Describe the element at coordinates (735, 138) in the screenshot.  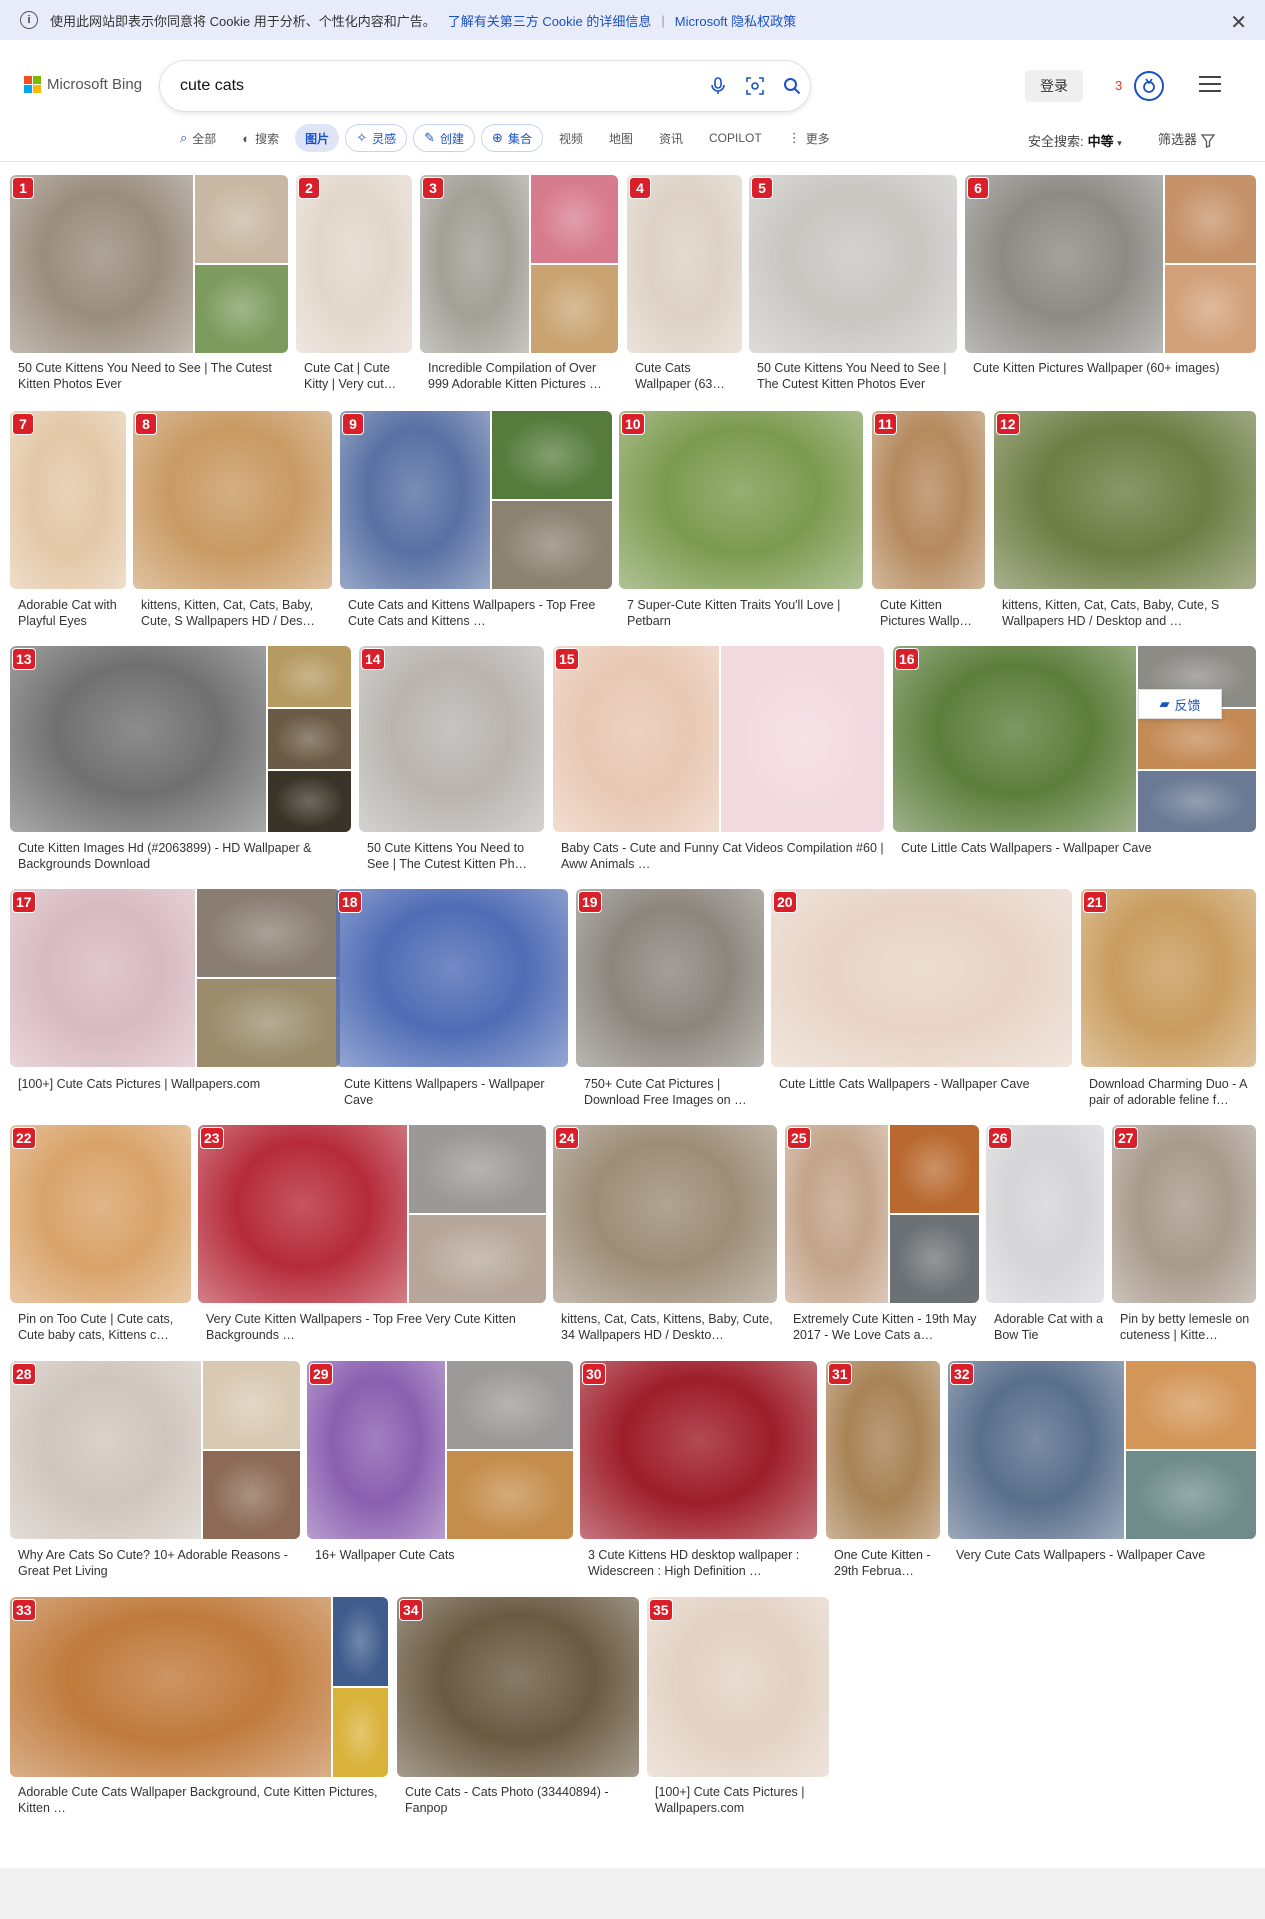
I see `tab-copilot: COPILOT` at that location.